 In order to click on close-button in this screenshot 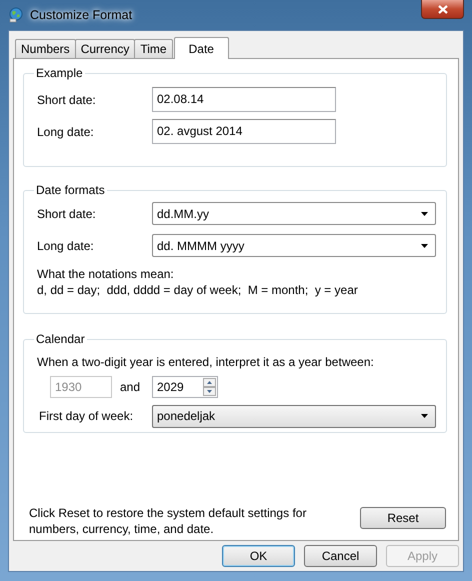, I will do `click(442, 9)`.